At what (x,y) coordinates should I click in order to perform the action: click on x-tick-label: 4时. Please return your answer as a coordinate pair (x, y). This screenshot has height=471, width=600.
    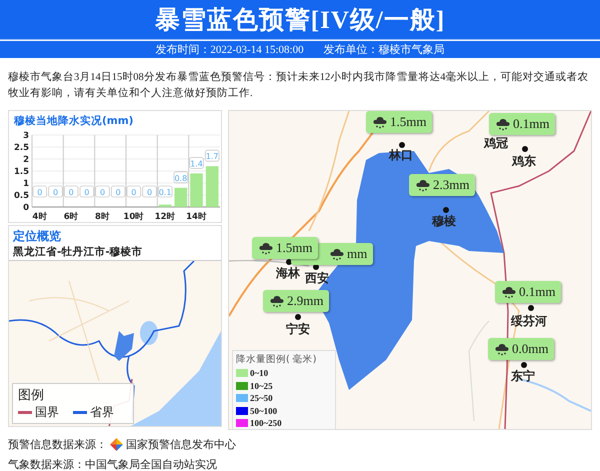
    Looking at the image, I should click on (40, 217).